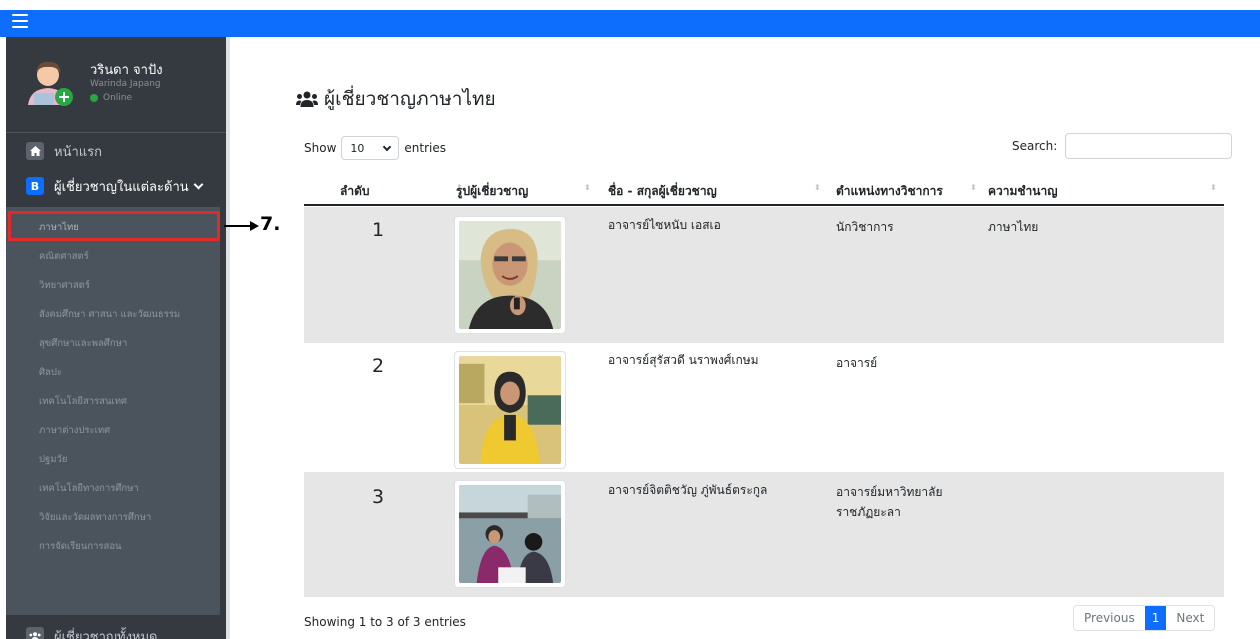 Image resolution: width=1260 pixels, height=639 pixels. What do you see at coordinates (1149, 146) in the screenshot?
I see `search-input` at bounding box center [1149, 146].